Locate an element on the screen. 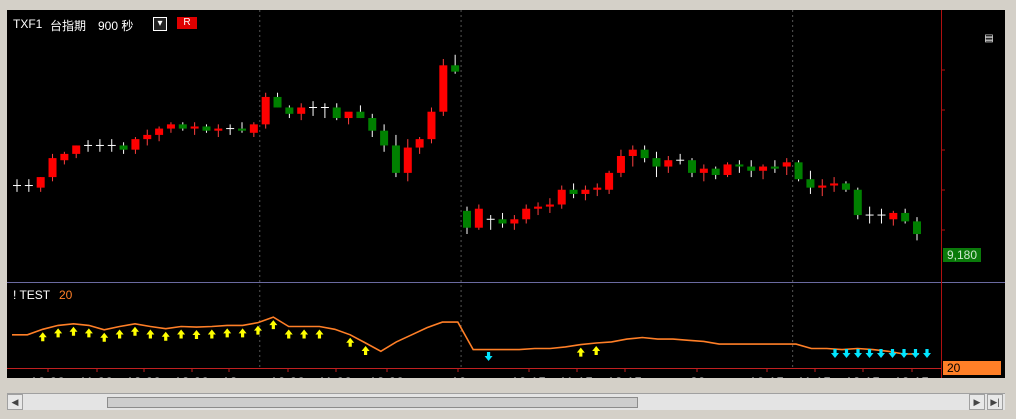 The width and height of the screenshot is (1016, 419). time-axis-label: 10:15 is located at coordinates (766, 376).